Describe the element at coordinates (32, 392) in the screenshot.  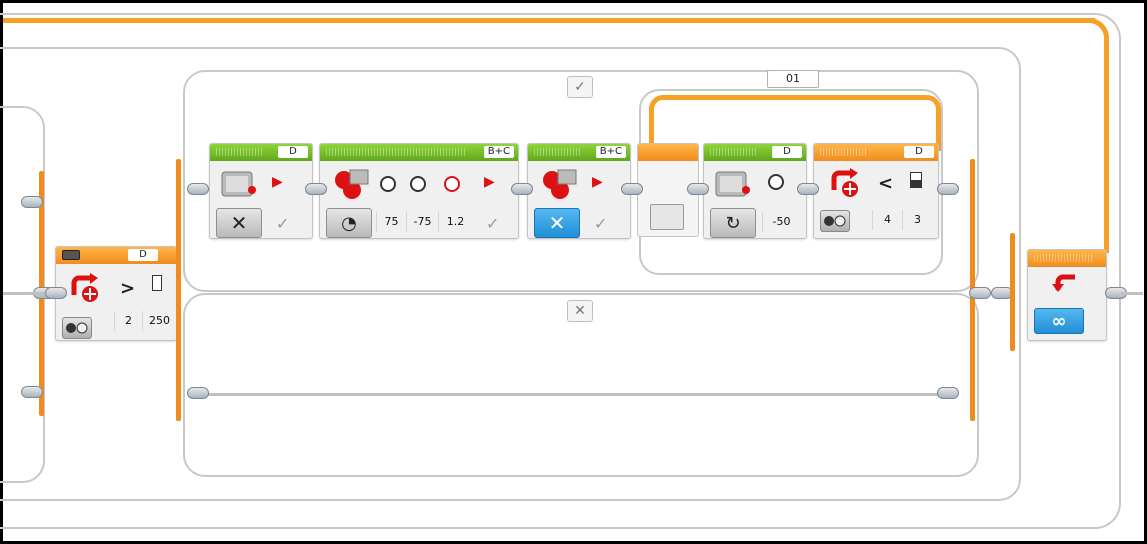
I see `left-connector-bottom` at that location.